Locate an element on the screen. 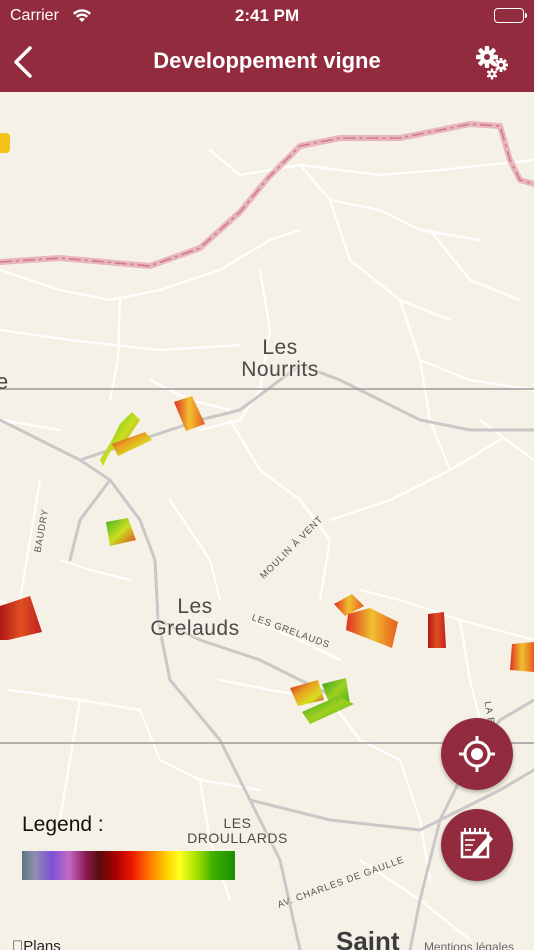  map-attribution: Plans is located at coordinates (36, 944).